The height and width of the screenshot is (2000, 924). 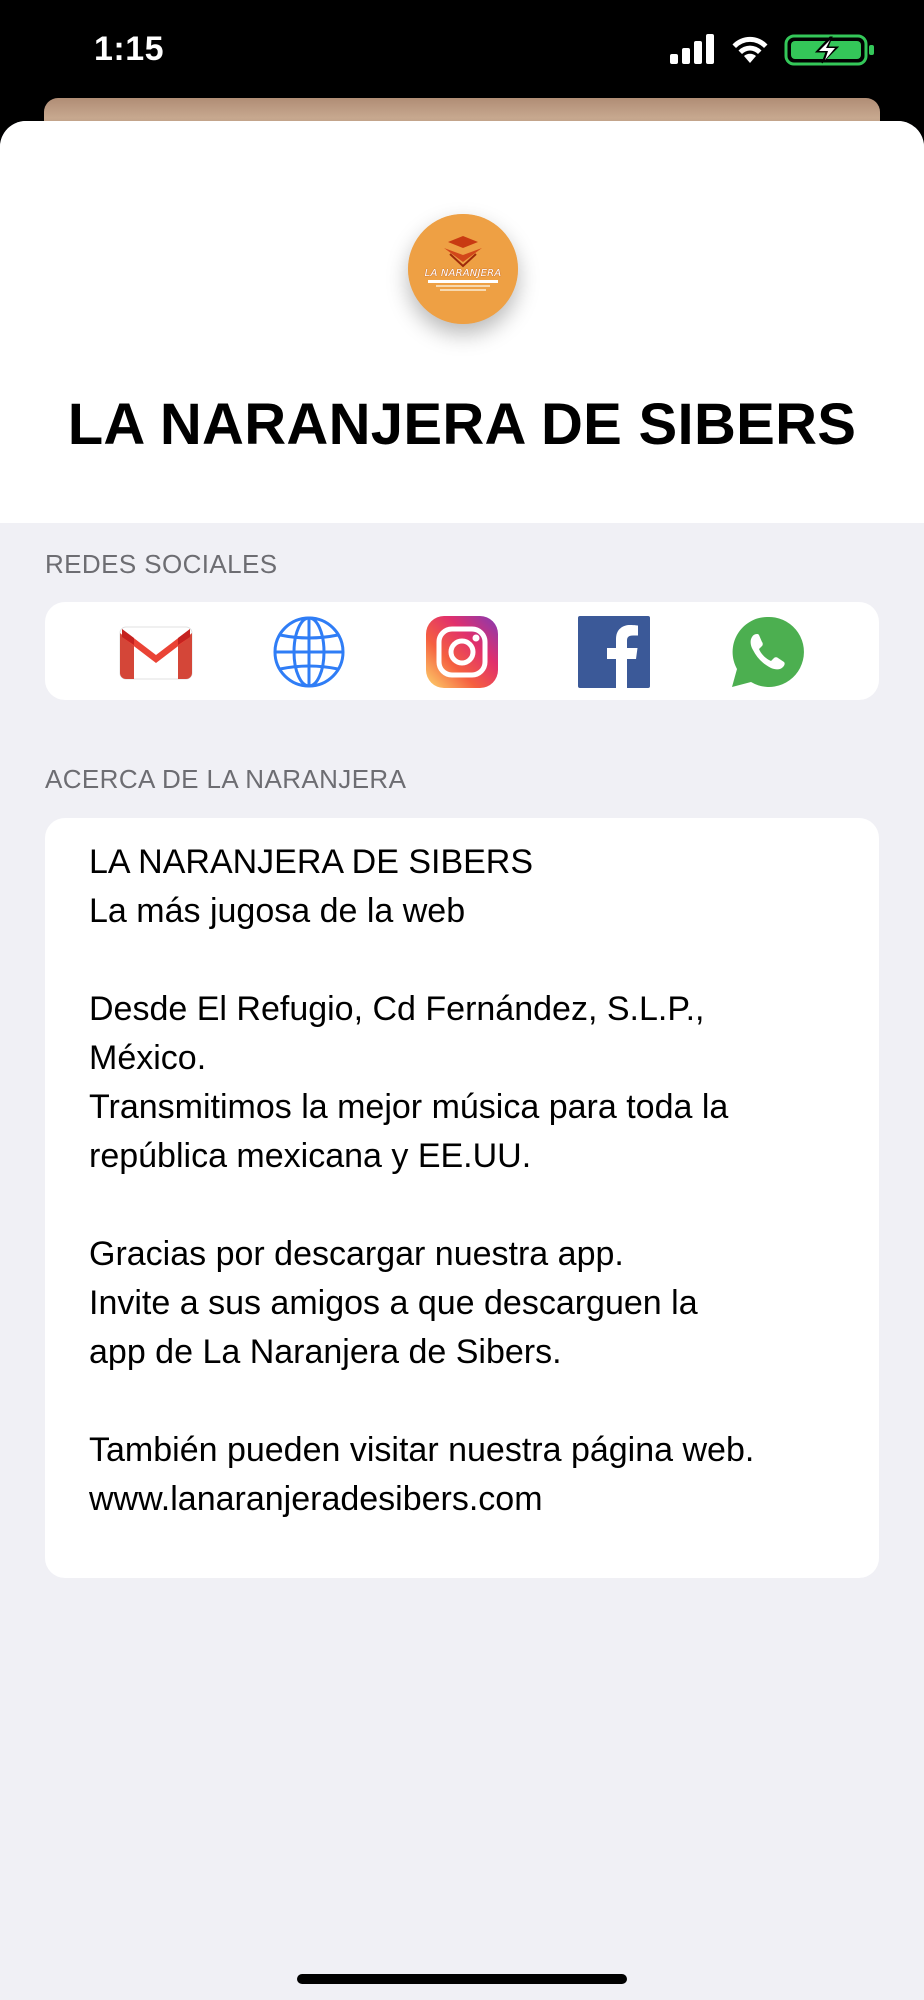 I want to click on whatsapp-icon, so click(x=767, y=652).